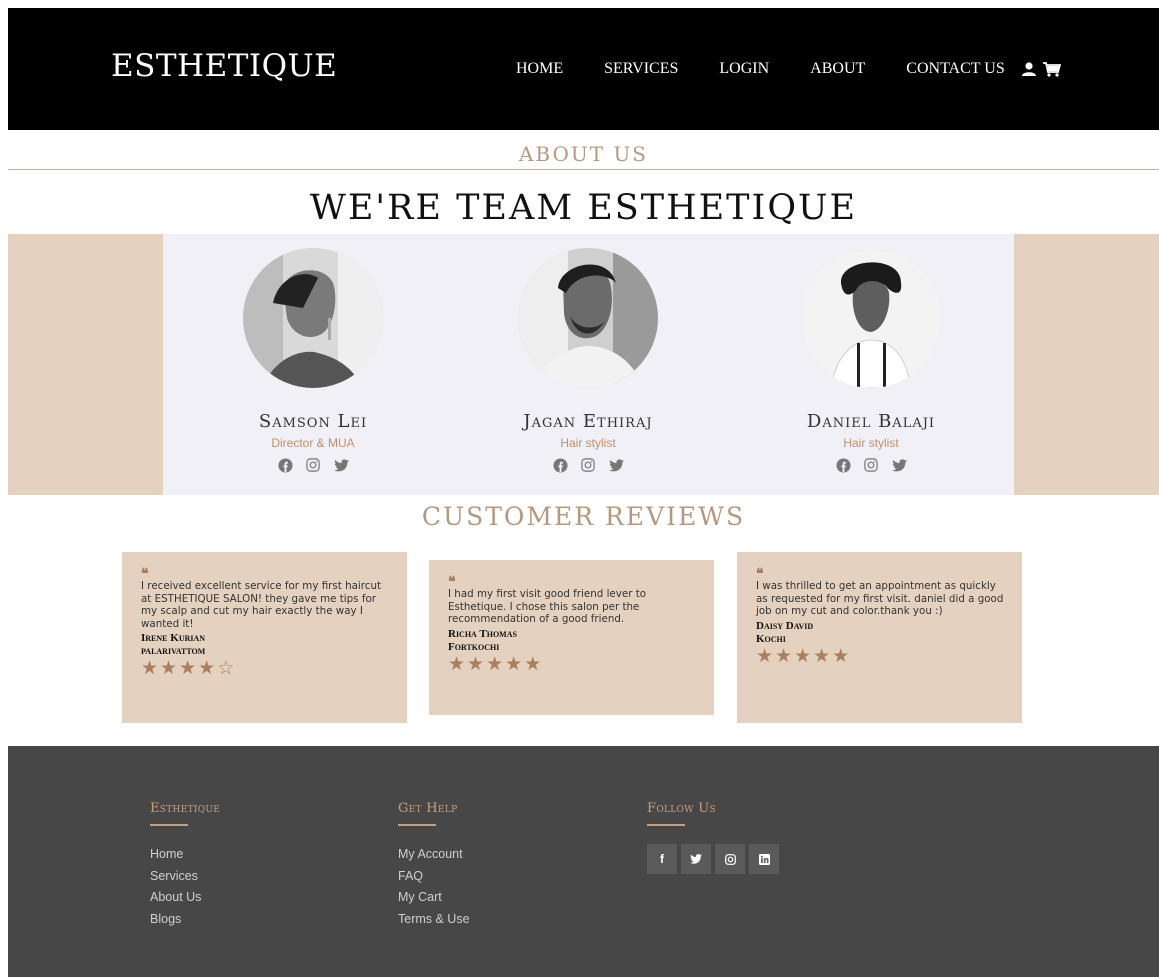 This screenshot has width=1159, height=977. Describe the element at coordinates (583, 516) in the screenshot. I see `reviews-heading: CUSTOMER REVIEWS` at that location.